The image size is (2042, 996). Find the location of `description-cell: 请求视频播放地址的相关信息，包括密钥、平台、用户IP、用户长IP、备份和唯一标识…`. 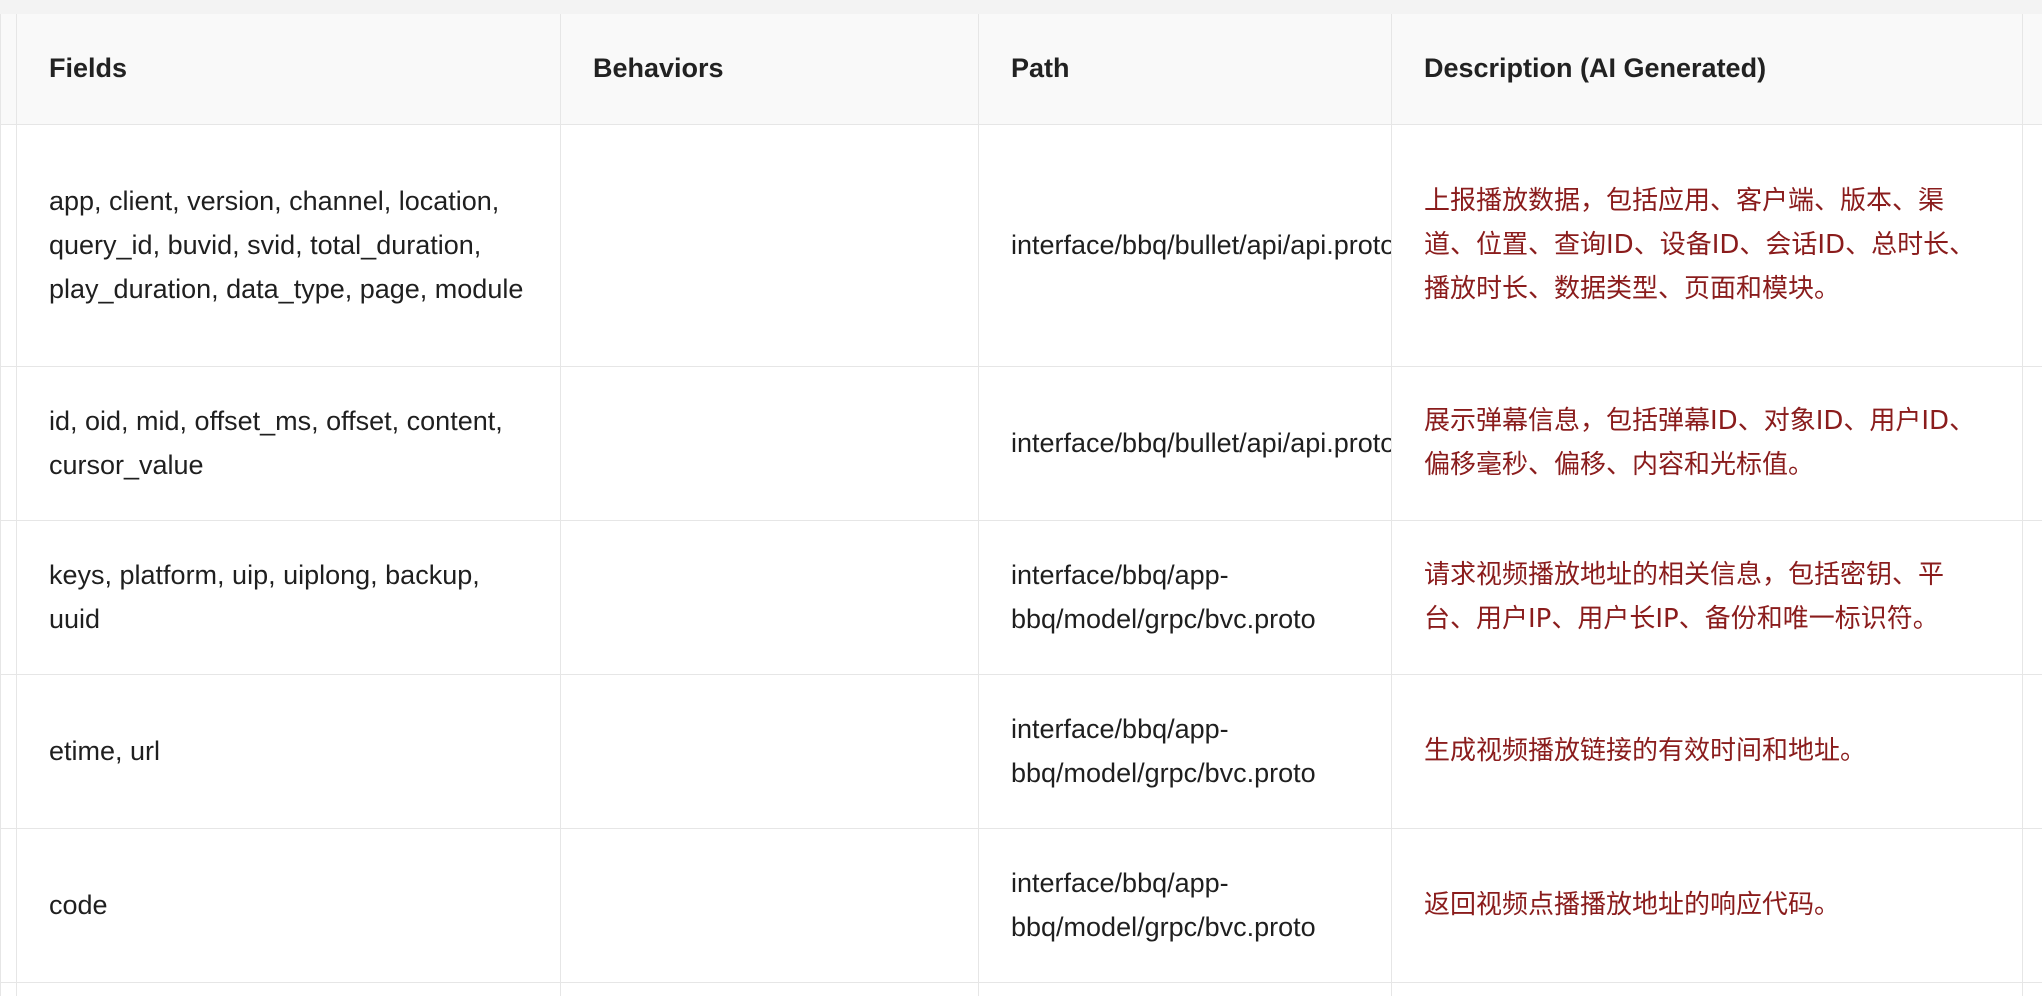

description-cell: 请求视频播放地址的相关信息，包括密钥、平台、用户IP、用户长IP、备份和唯一标识… is located at coordinates (1707, 597).